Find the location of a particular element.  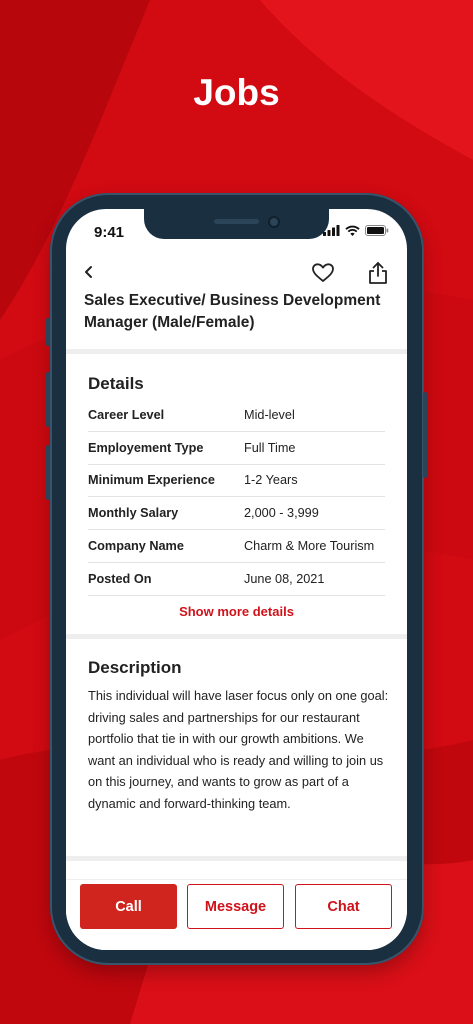

wifi-icon is located at coordinates (352, 230).